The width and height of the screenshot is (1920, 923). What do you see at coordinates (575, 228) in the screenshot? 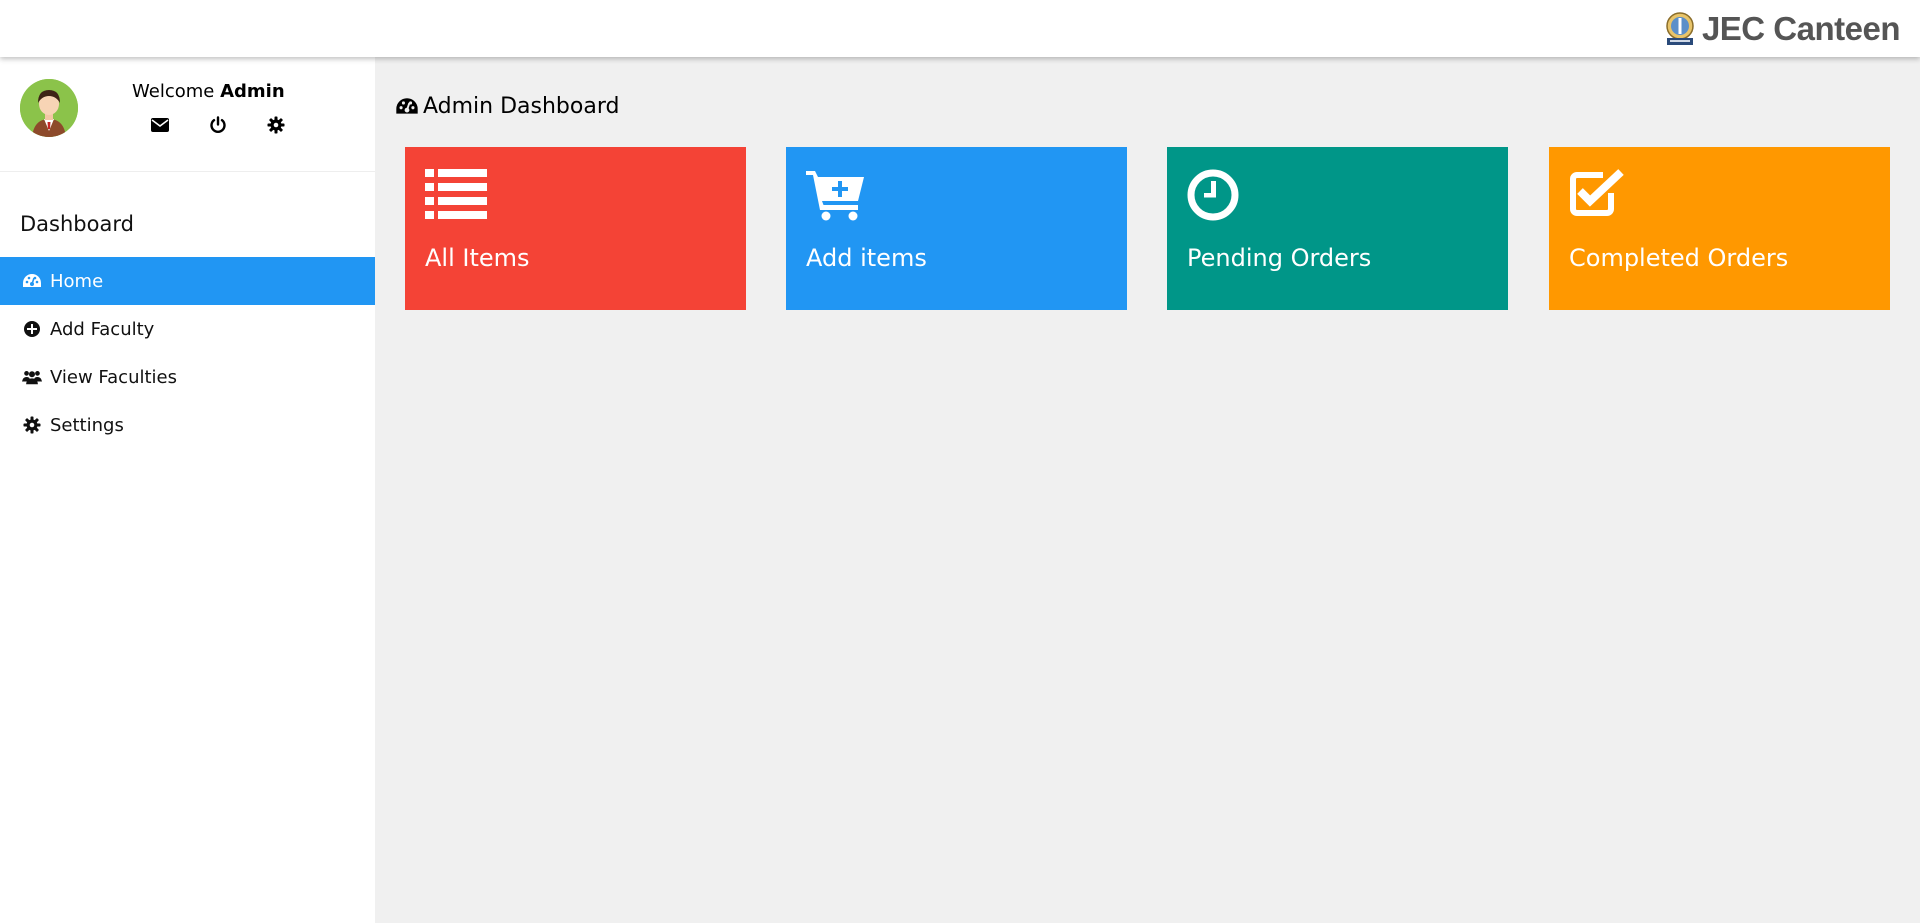
I see `tile-all-items: All Items` at bounding box center [575, 228].